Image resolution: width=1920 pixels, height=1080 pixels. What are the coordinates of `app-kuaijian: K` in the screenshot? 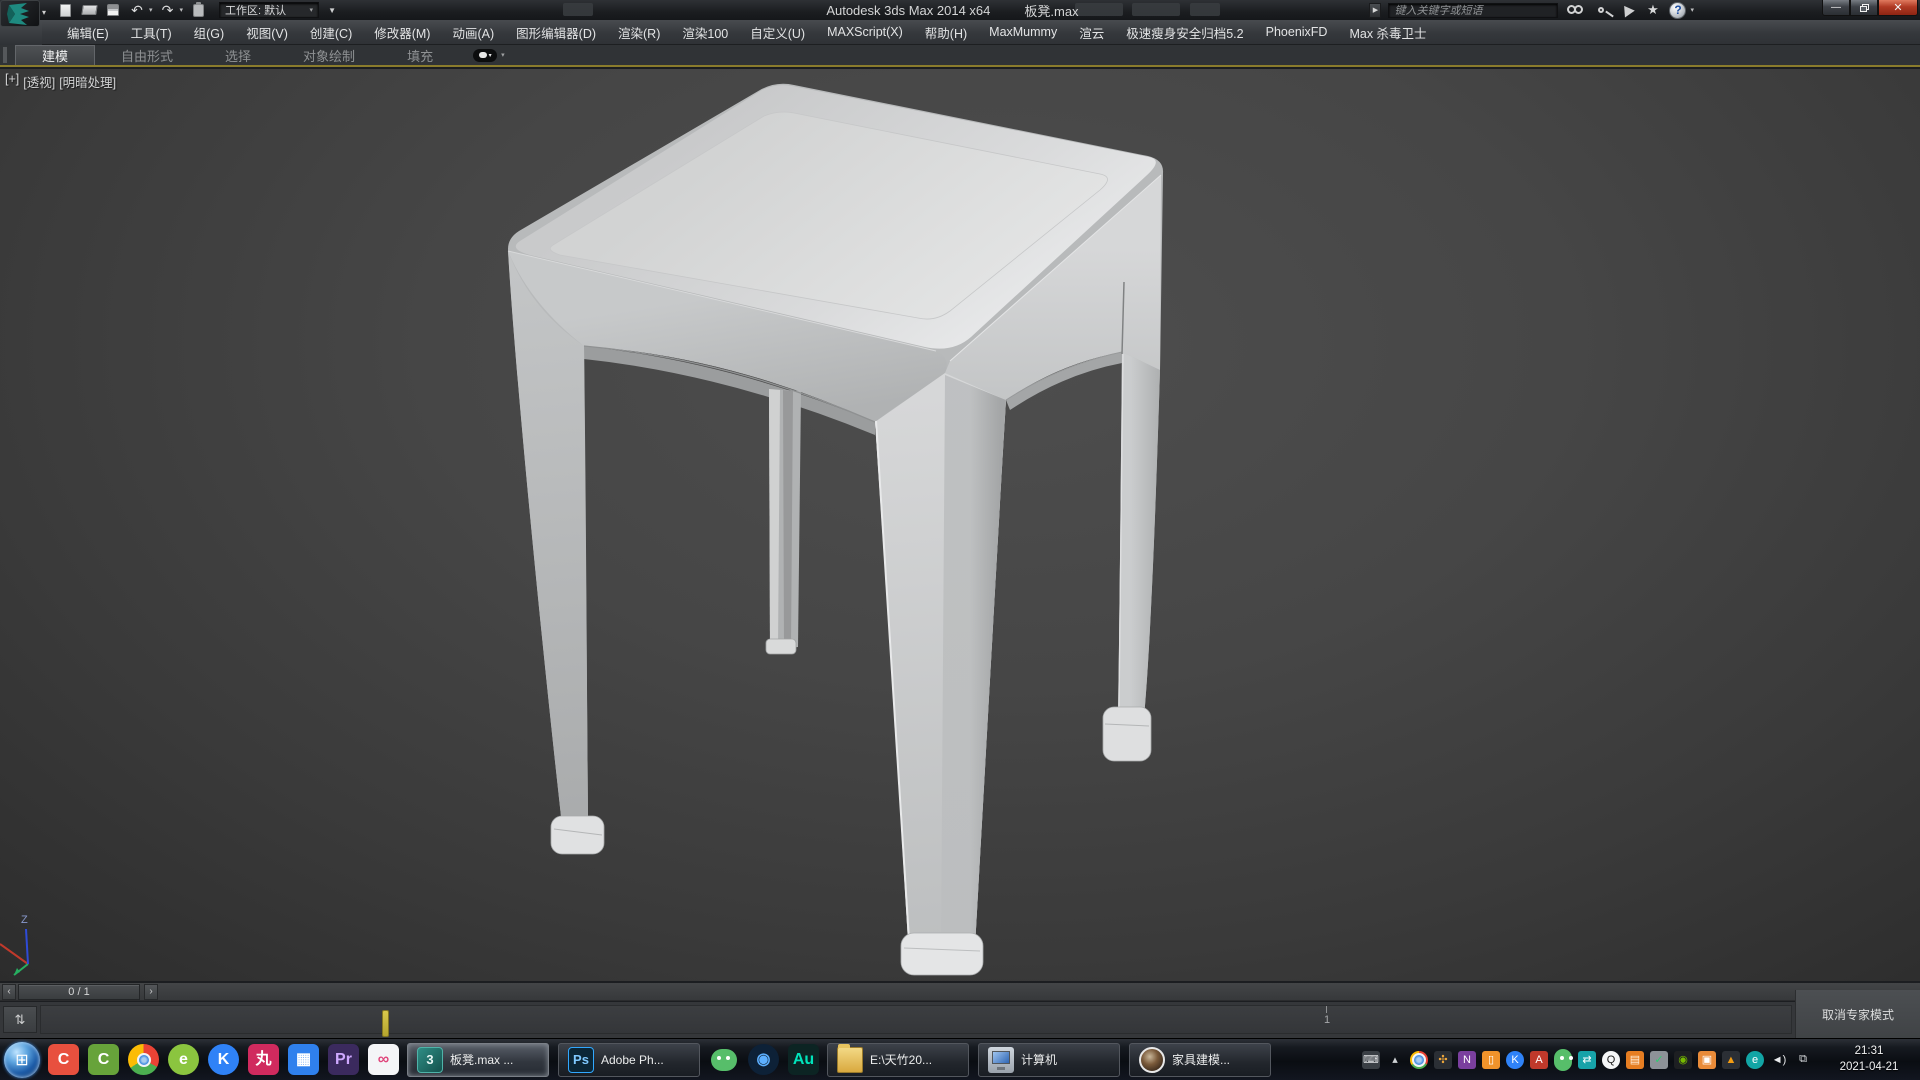 It's located at (223, 1059).